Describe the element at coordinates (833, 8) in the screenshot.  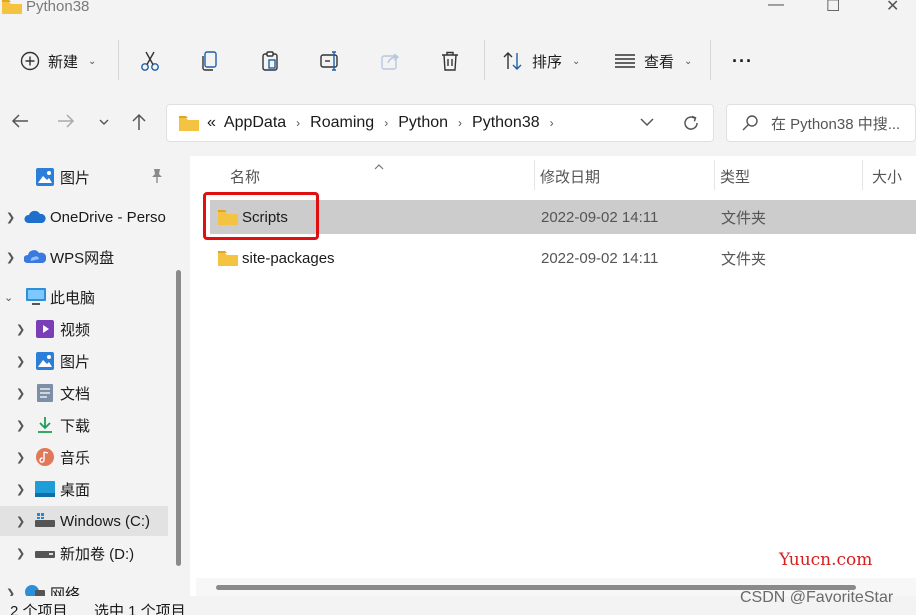
I see `maximize-button: ☐` at that location.